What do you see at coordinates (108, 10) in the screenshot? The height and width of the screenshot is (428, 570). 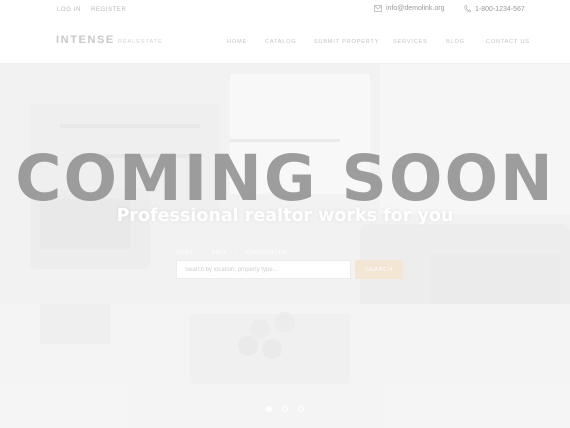 I see `register-link: REGISTER` at bounding box center [108, 10].